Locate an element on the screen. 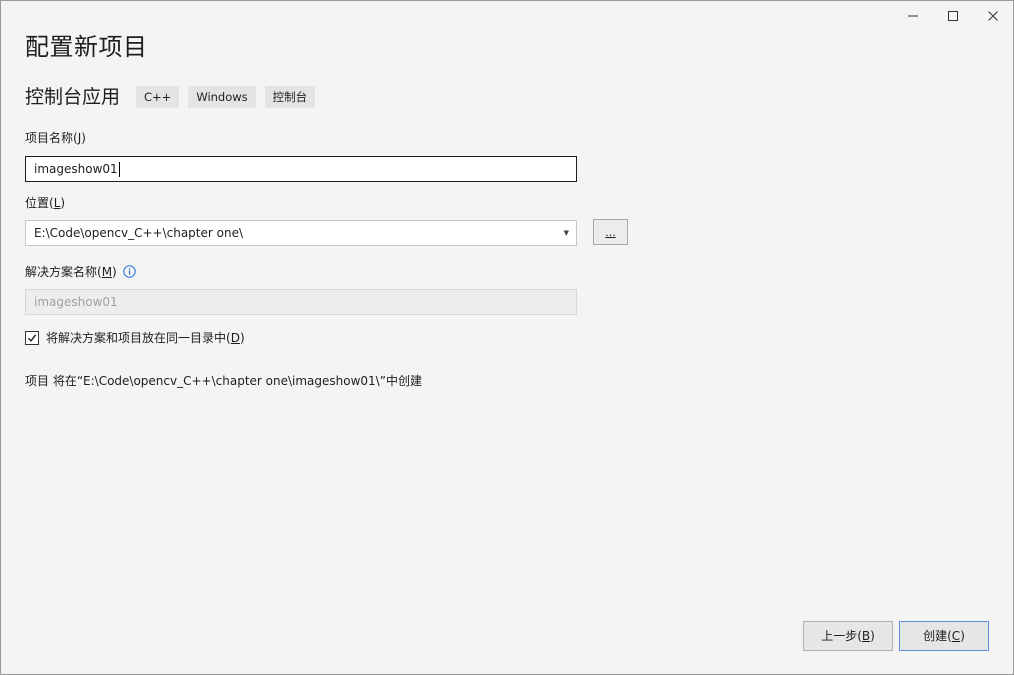  page-title: 配置新项目 is located at coordinates (86, 47).